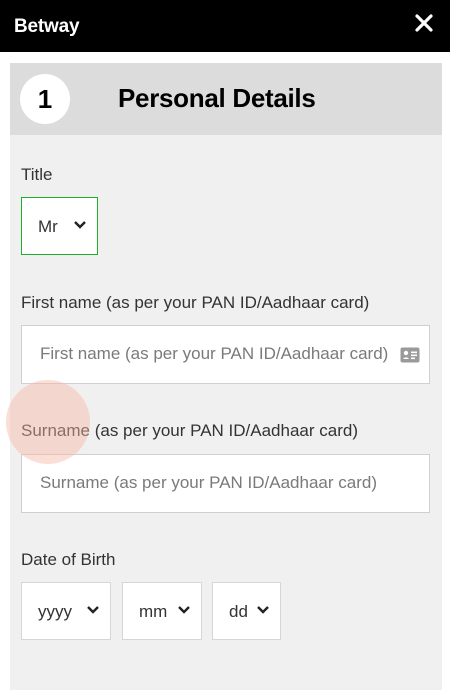 This screenshot has height=690, width=450. I want to click on close-button, so click(424, 23).